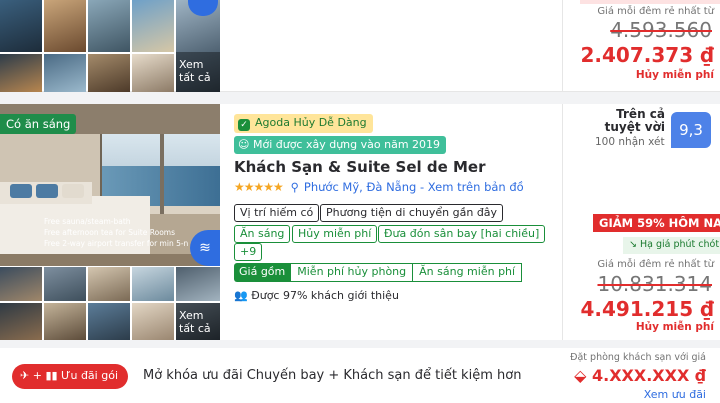  I want to click on deal-label: Hạ giá phút chót!, so click(679, 244).